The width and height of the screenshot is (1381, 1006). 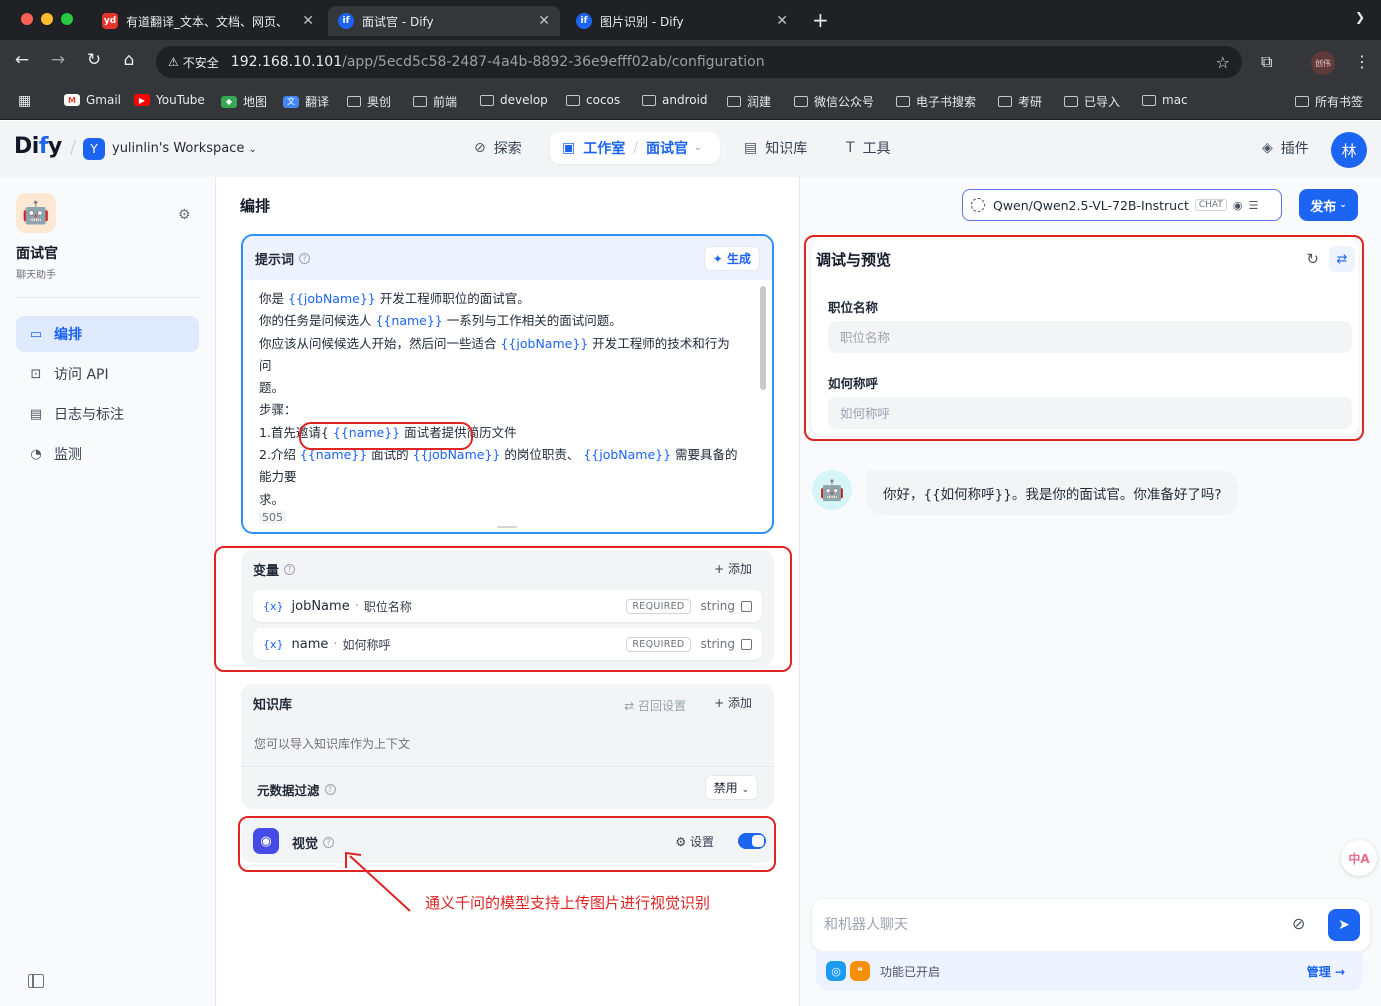 I want to click on bookmark-folder: cocos, so click(x=593, y=100).